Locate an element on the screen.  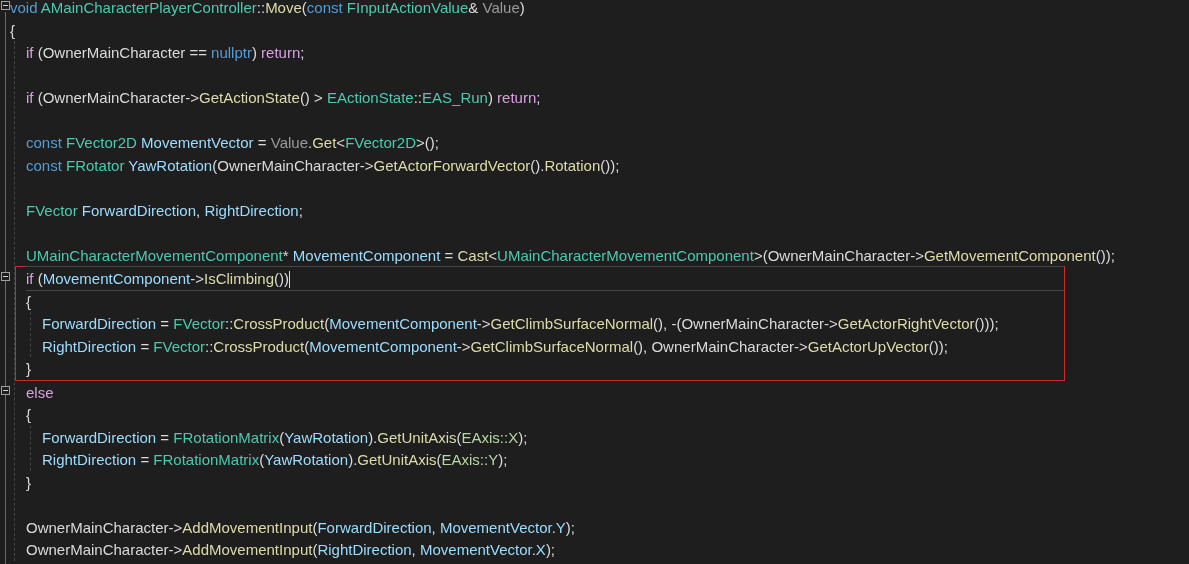
code-line: OwnerMainCharacter->AddMovementInput(ForwardDirection, MovementVector.Y); is located at coordinates (301, 527).